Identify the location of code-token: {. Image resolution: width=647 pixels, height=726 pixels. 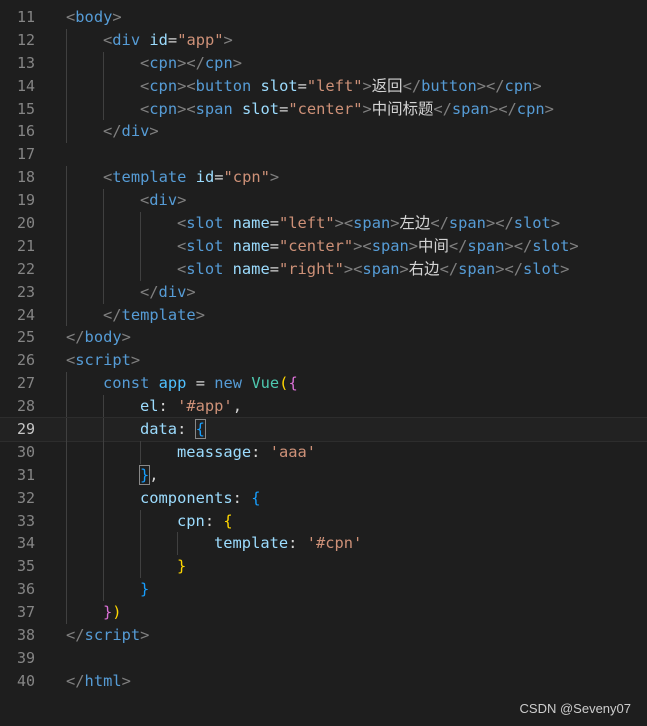
(228, 520).